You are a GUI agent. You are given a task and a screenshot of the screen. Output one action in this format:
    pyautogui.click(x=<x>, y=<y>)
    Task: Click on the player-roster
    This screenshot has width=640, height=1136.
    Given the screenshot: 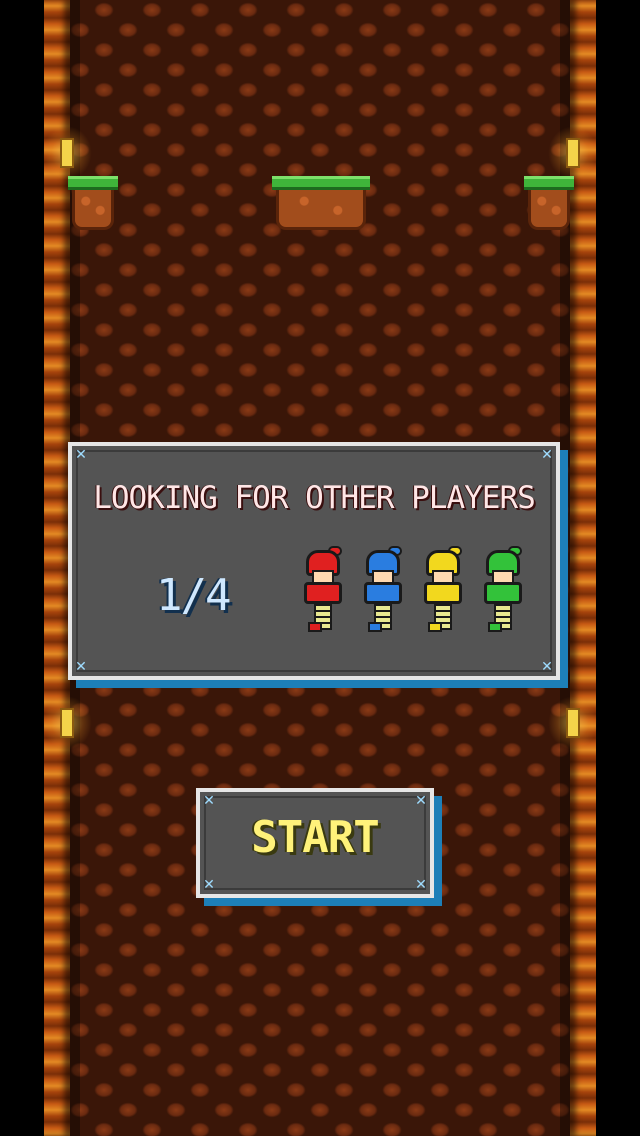 What is the action you would take?
    pyautogui.click(x=418, y=591)
    